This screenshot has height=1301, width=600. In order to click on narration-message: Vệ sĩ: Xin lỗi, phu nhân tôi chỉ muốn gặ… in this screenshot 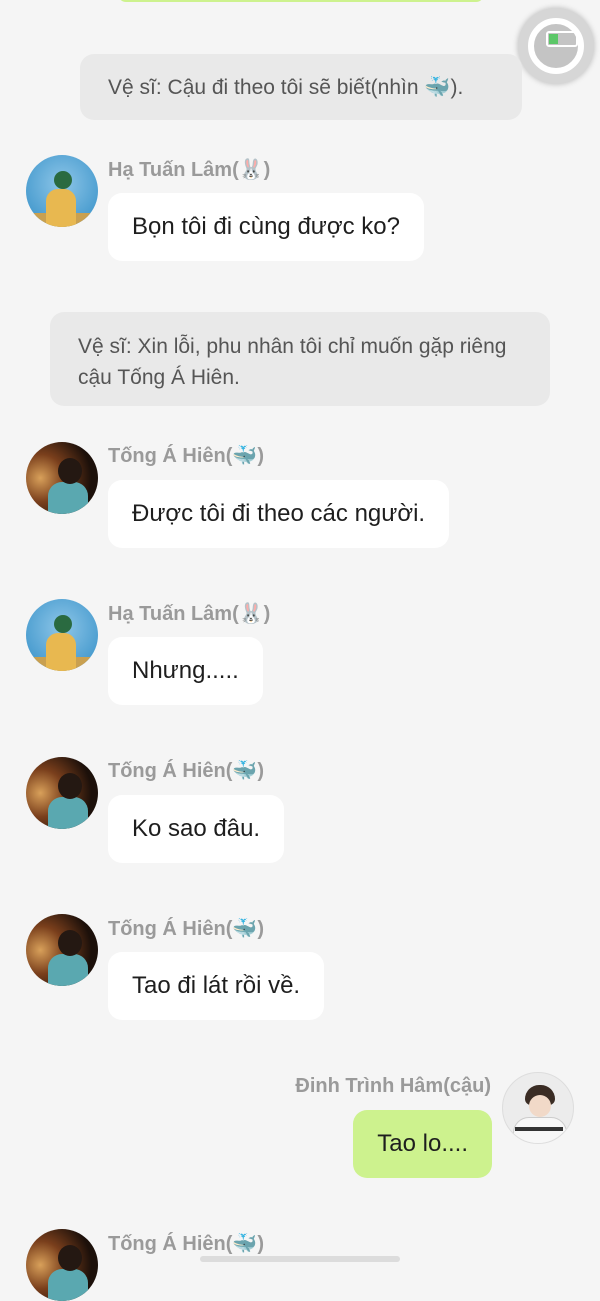, I will do `click(300, 359)`.